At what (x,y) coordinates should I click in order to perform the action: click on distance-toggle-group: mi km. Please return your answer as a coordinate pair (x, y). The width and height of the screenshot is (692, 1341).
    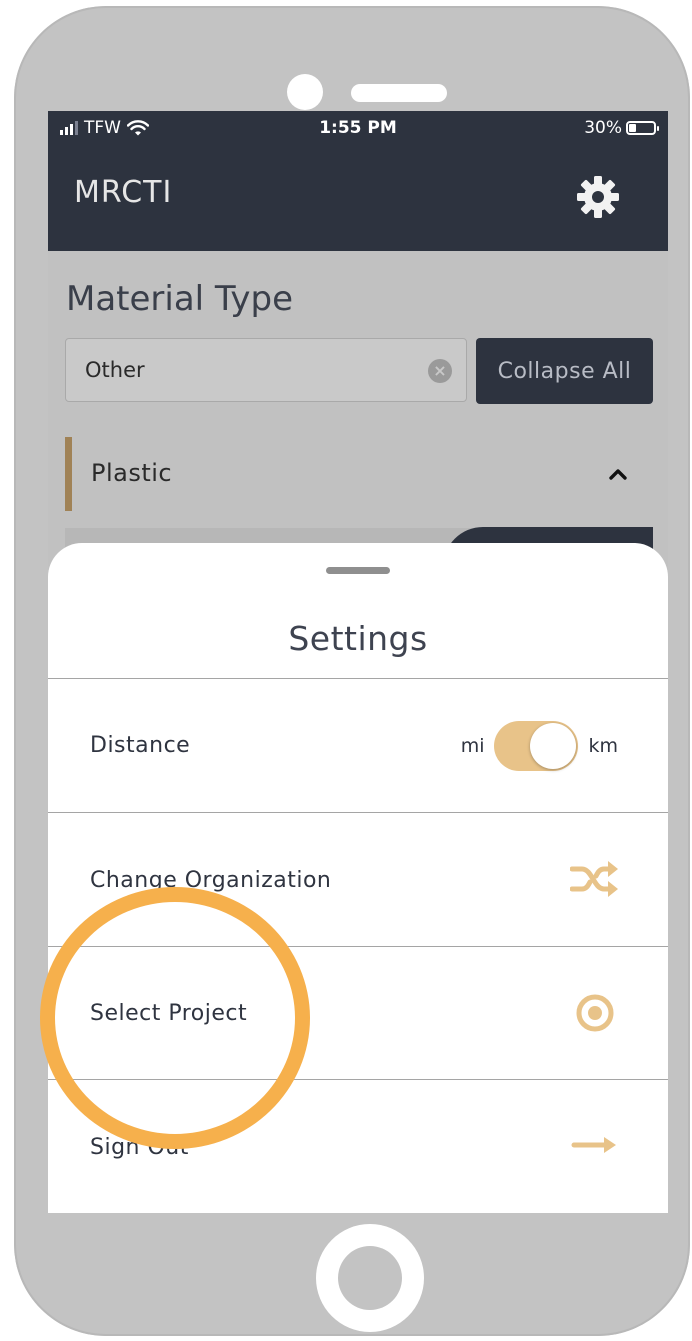
    Looking at the image, I should click on (539, 746).